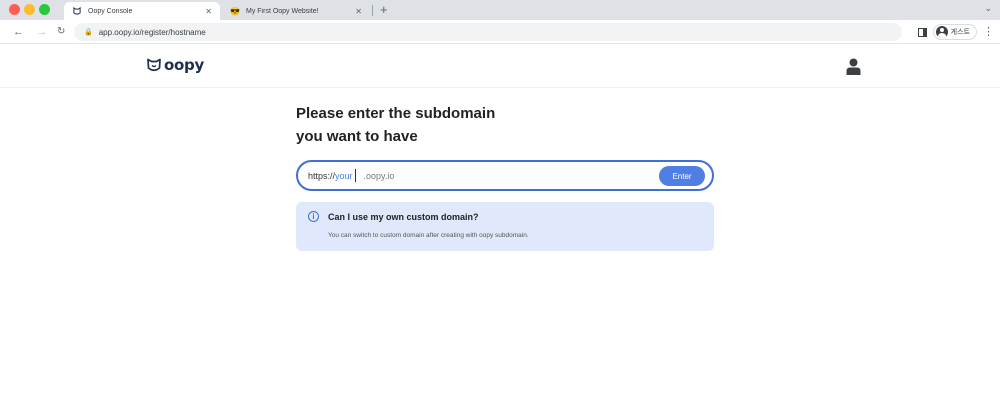 This screenshot has width=1000, height=413. Describe the element at coordinates (235, 11) in the screenshot. I see `emoji-icon: 😎` at that location.